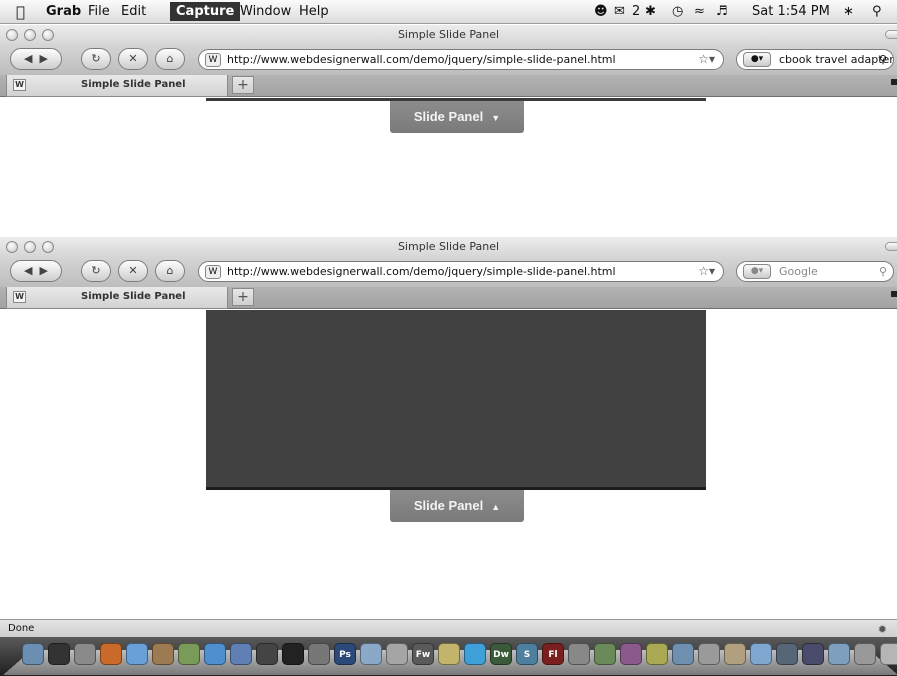 This screenshot has width=897, height=676. Describe the element at coordinates (63, 12) in the screenshot. I see `menu-app-name: Grab` at that location.